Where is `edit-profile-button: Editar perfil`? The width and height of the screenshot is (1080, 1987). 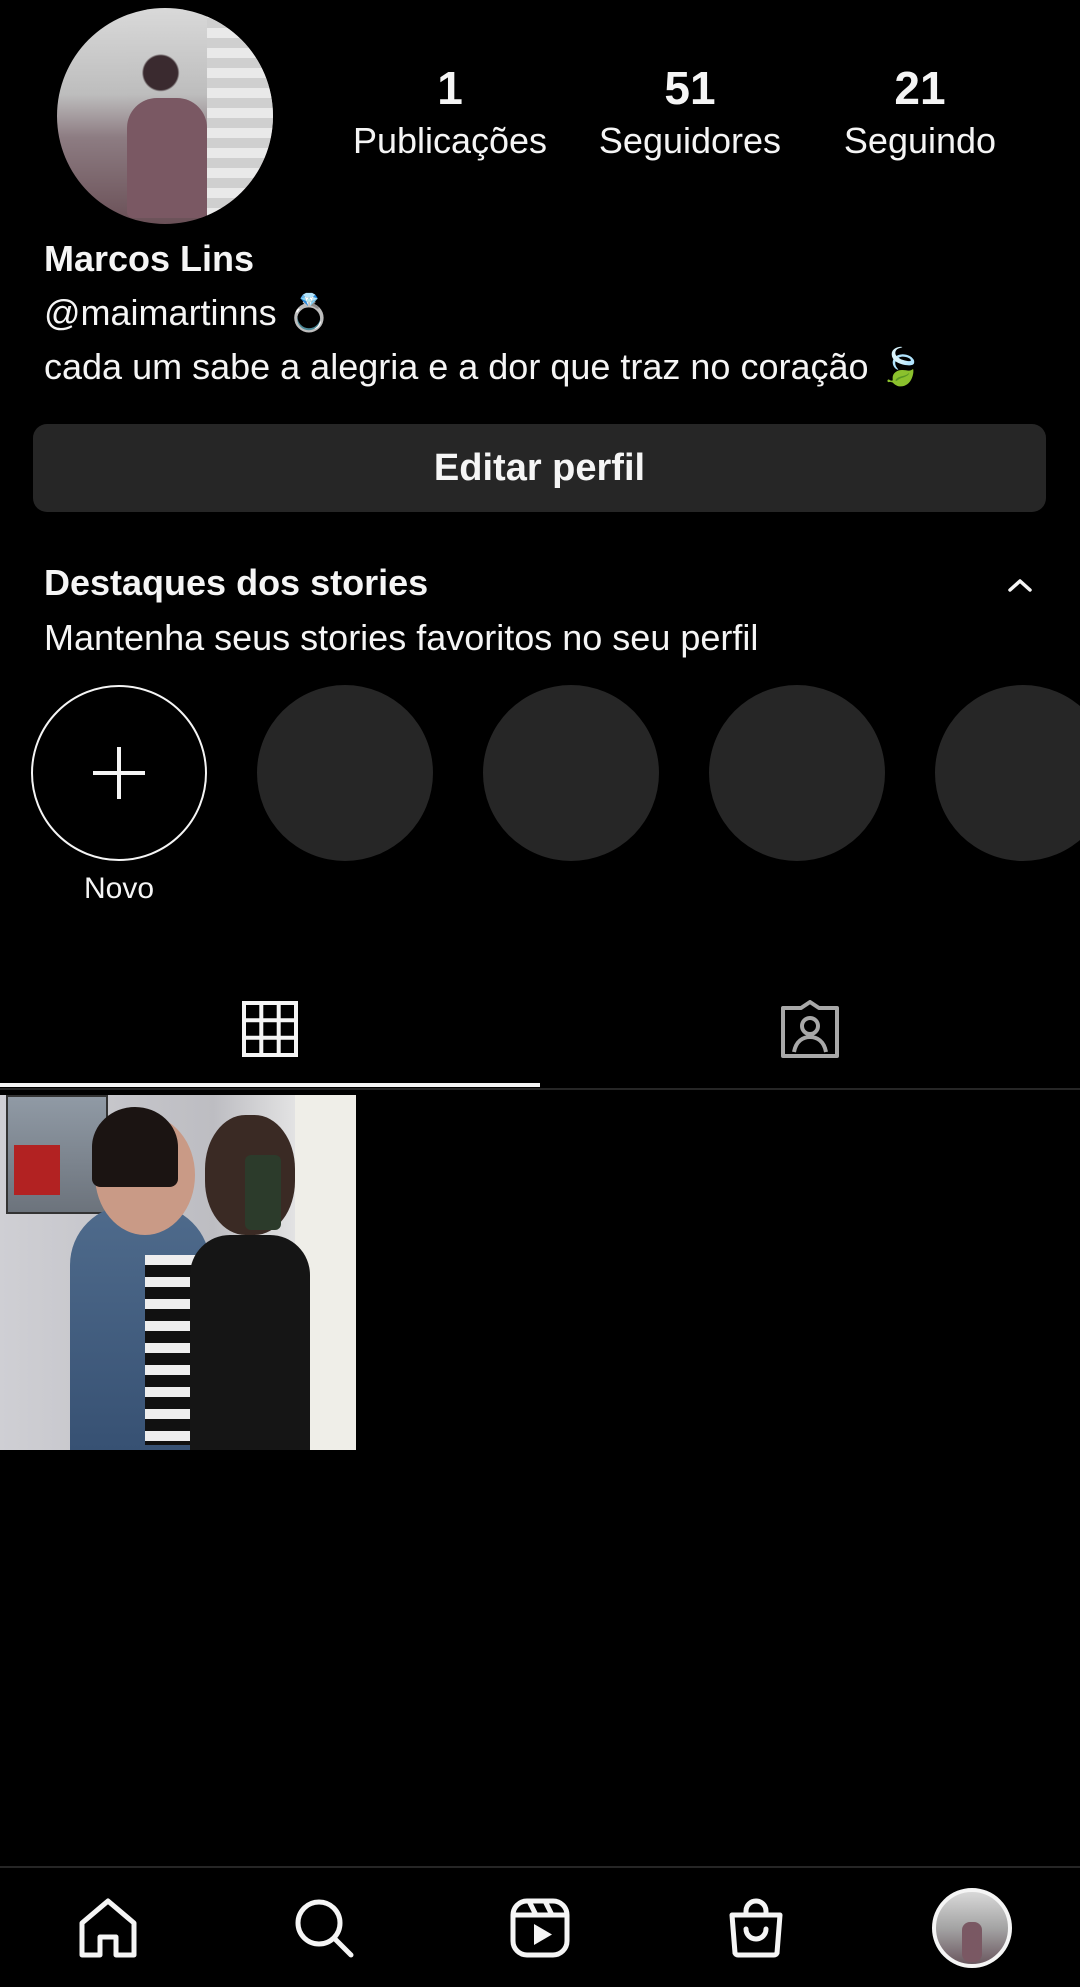
edit-profile-button: Editar perfil is located at coordinates (539, 468).